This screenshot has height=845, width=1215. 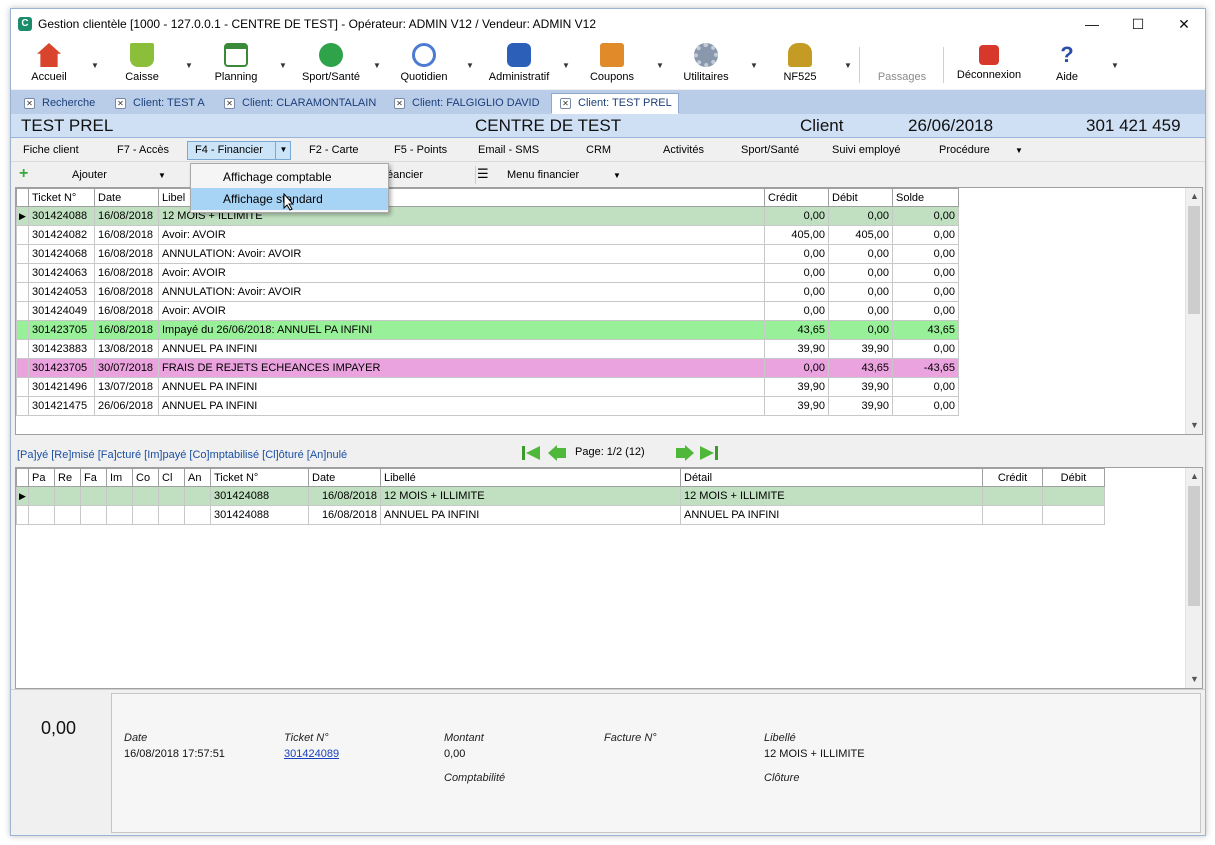 I want to click on row-indicator: ▶, so click(x=22, y=496).